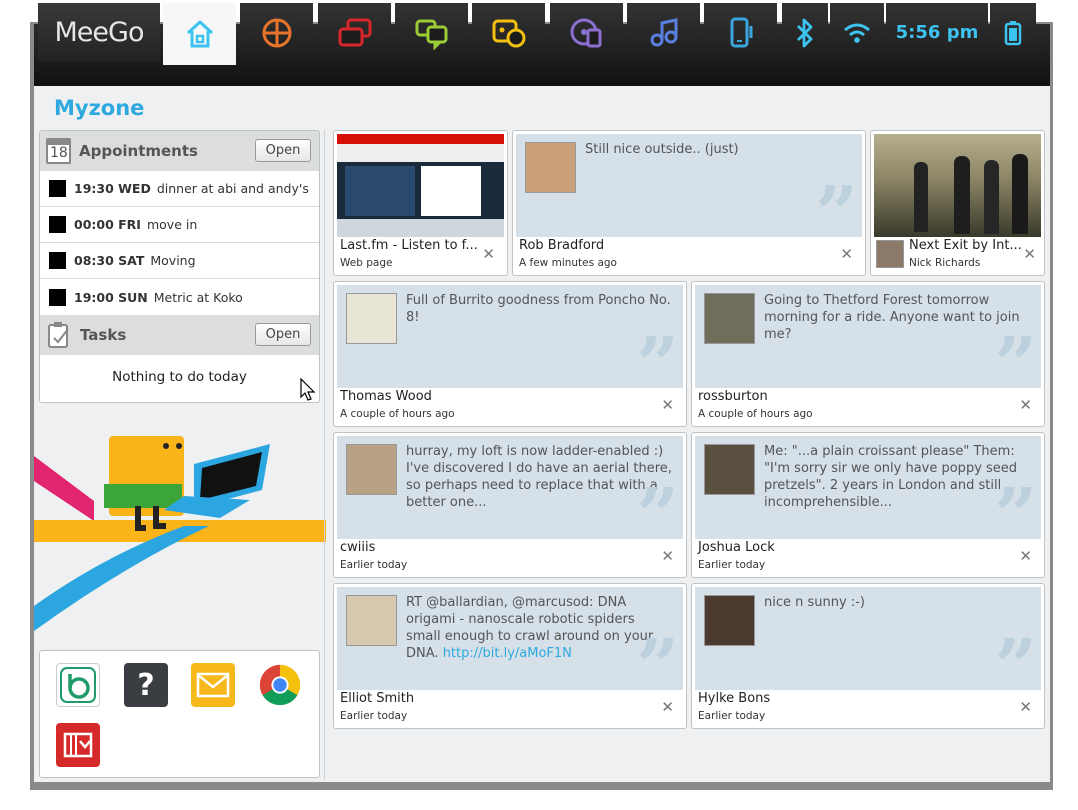  Describe the element at coordinates (58, 335) in the screenshot. I see `tasks-icon` at that location.